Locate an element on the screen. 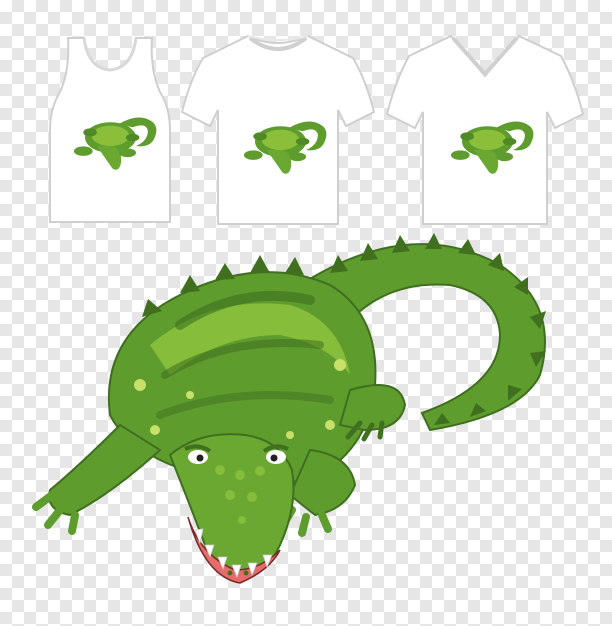 The image size is (612, 626). tank-top-mockup is located at coordinates (110, 130).